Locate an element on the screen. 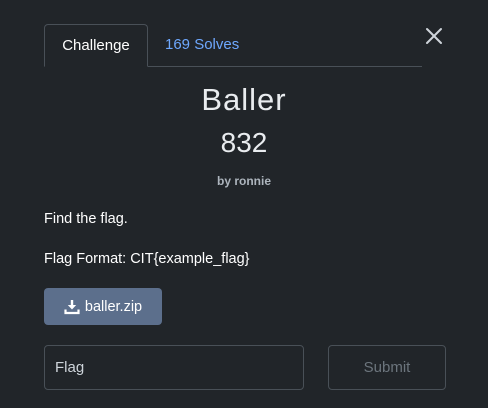  tab-solves: 169 Solves is located at coordinates (202, 45).